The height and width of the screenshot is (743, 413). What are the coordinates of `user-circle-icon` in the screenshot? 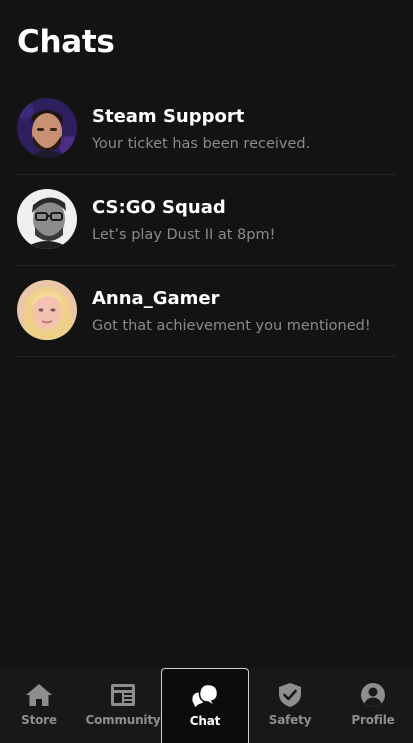 It's located at (373, 695).